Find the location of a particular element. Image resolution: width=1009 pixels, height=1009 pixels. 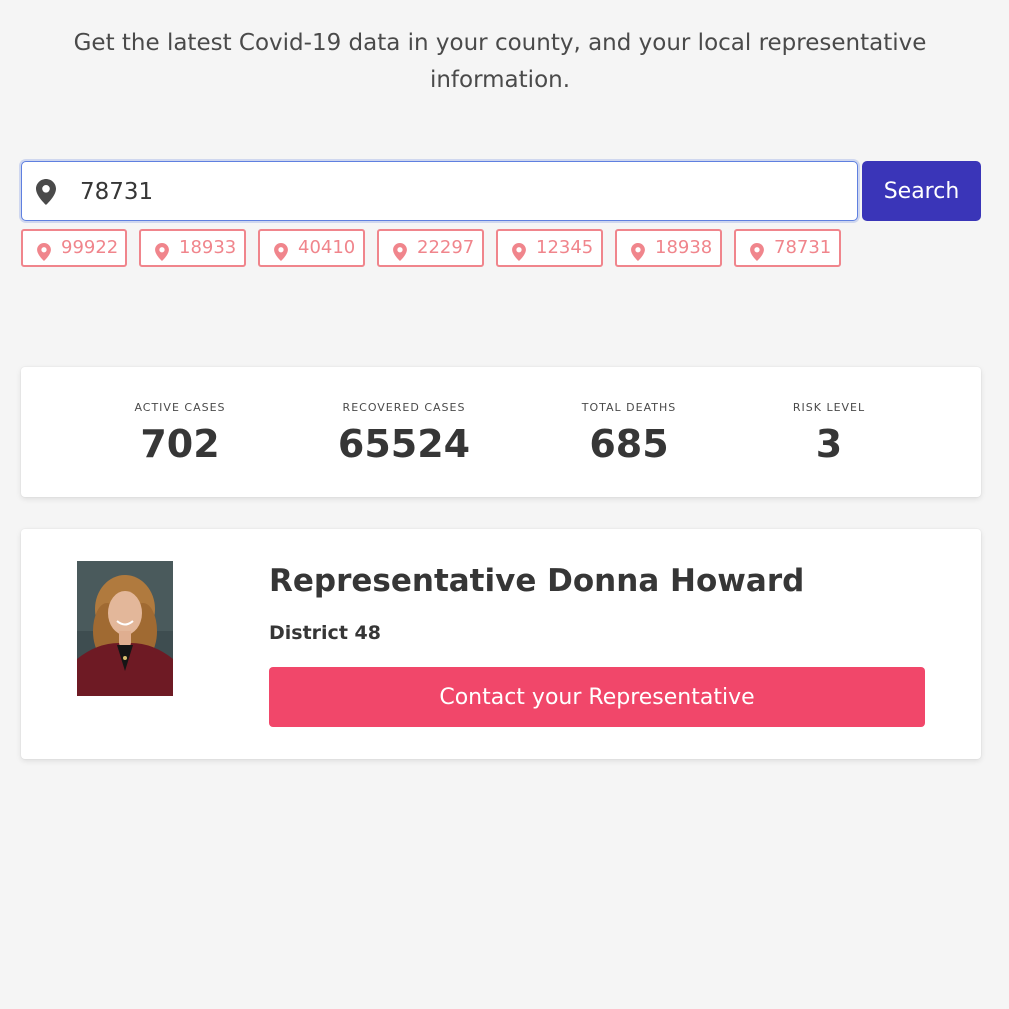

zip-chip: 22297 is located at coordinates (430, 248).